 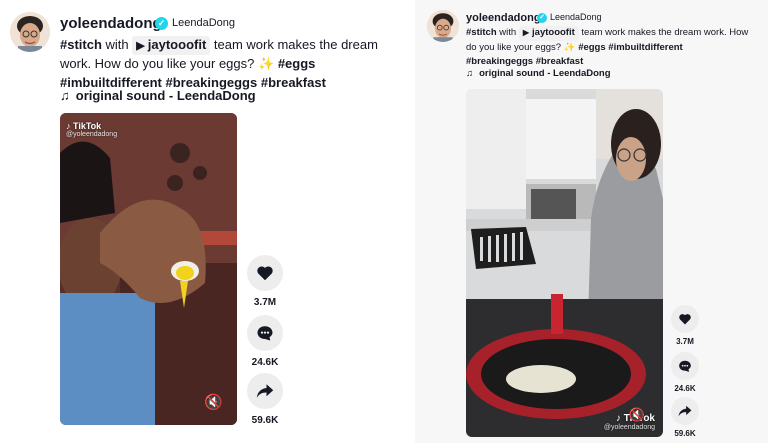 I want to click on tiktok-watermark: ♪ TikTok @yoleendadong, so click(x=91, y=129).